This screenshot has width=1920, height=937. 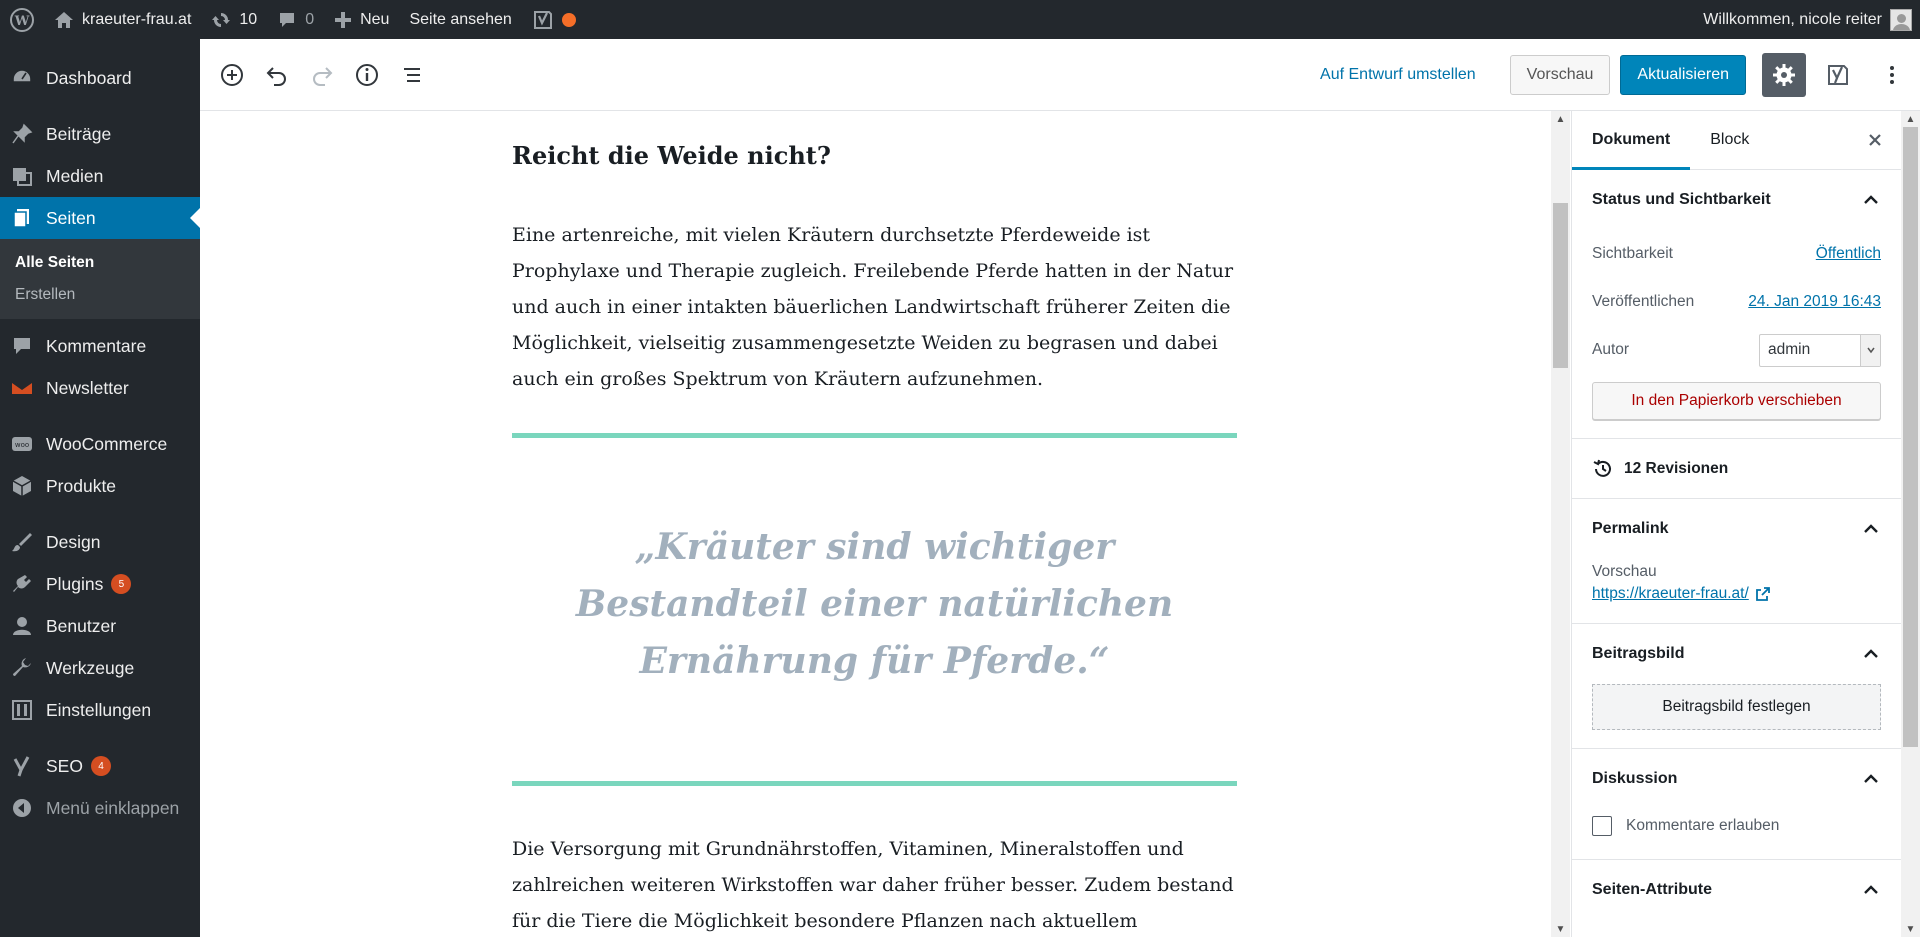 I want to click on info-icon, so click(x=367, y=74).